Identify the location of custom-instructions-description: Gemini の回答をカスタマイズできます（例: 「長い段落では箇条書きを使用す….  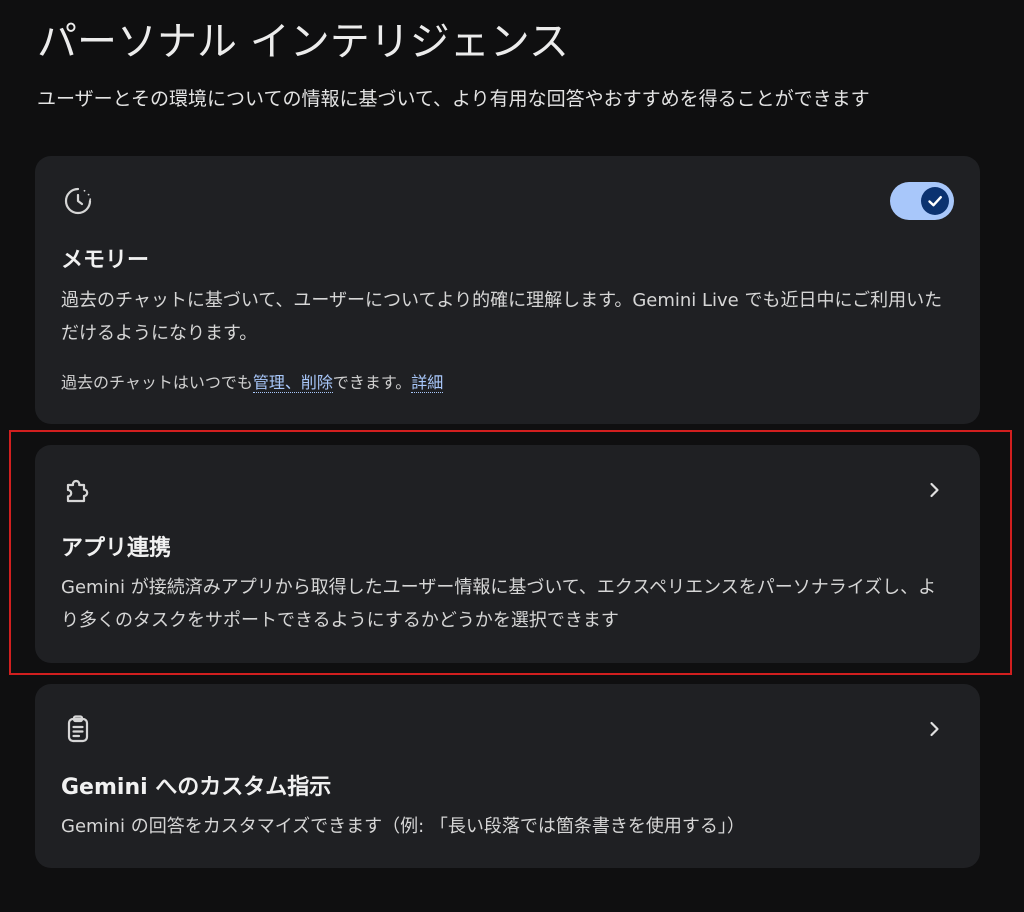
(403, 826).